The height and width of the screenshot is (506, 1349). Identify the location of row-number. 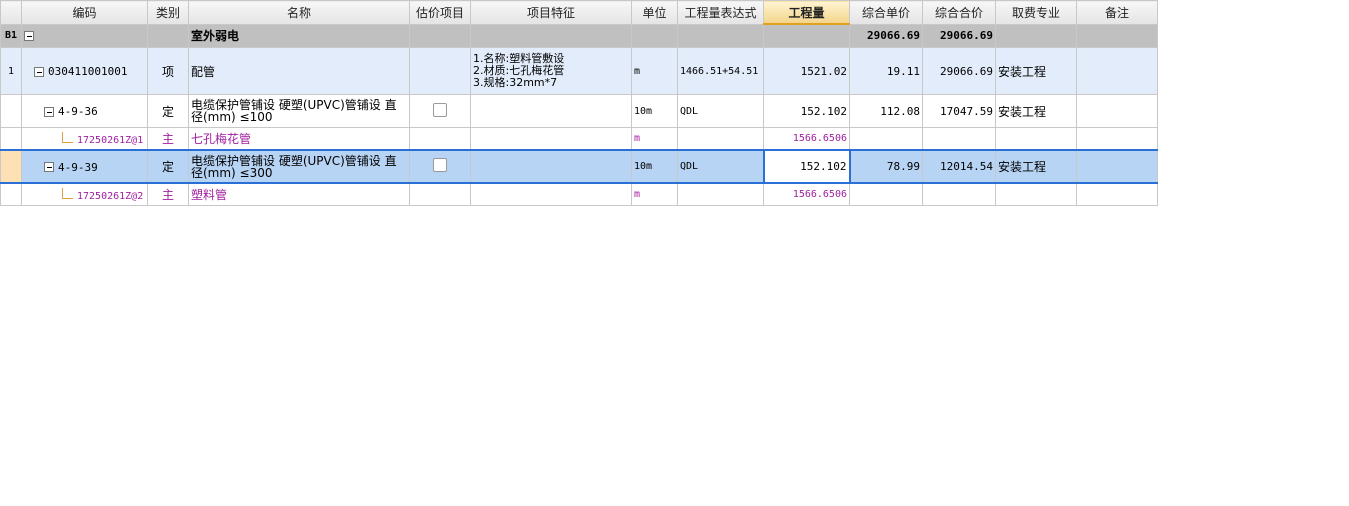
(11, 166).